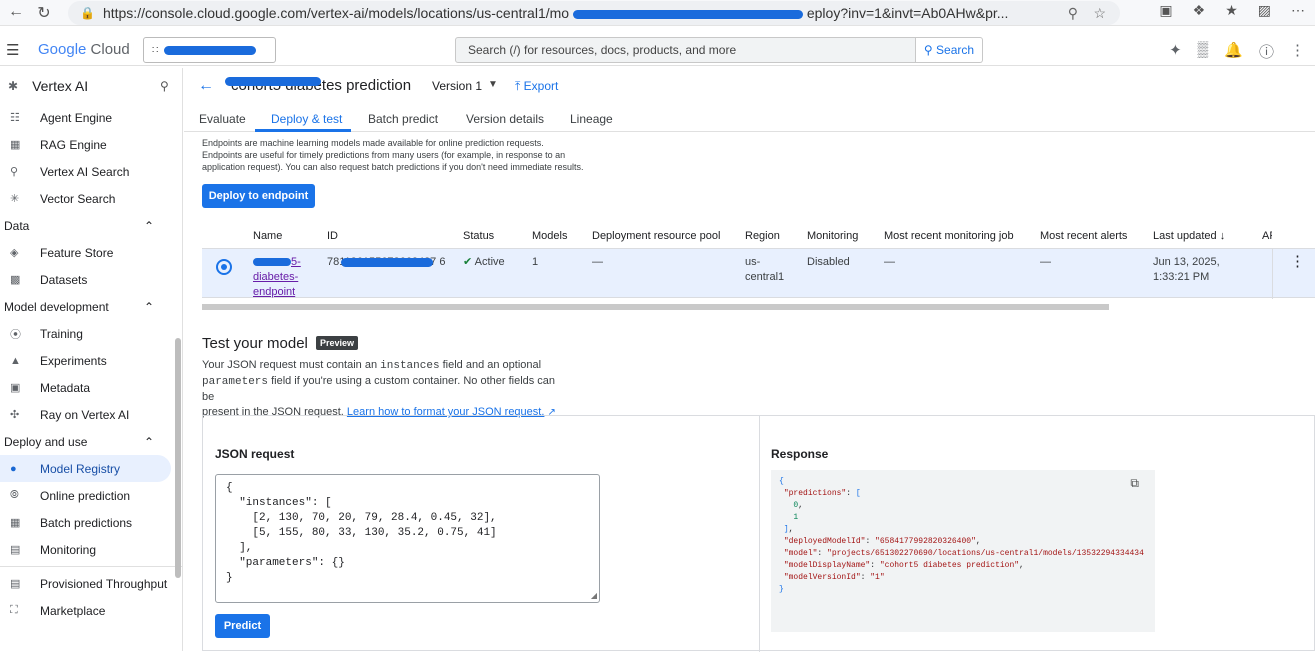 The image size is (1315, 652). I want to click on sidebar-item-experiments: ▲ Experiments, so click(91, 360).